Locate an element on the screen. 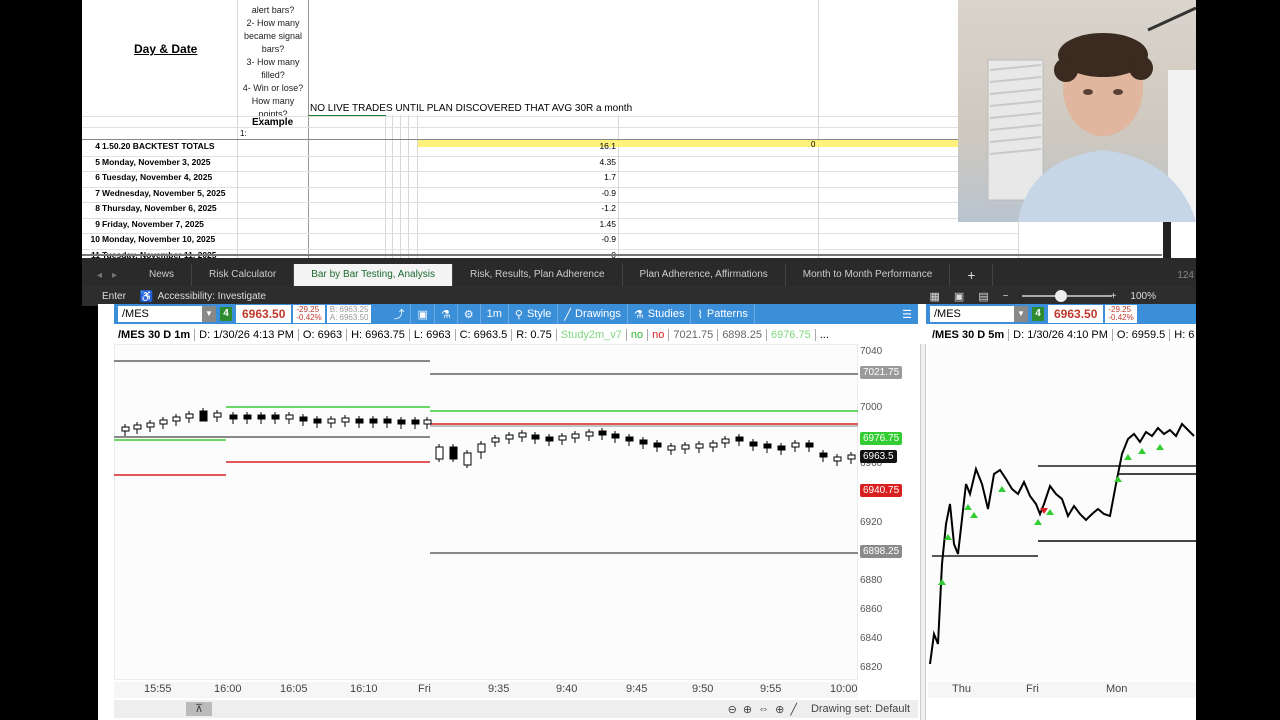  chart1-bottom-bar: ⊼ ⊖ ⊕ ⇔ ⊕ ╱ Drawing set: Default is located at coordinates (516, 709).